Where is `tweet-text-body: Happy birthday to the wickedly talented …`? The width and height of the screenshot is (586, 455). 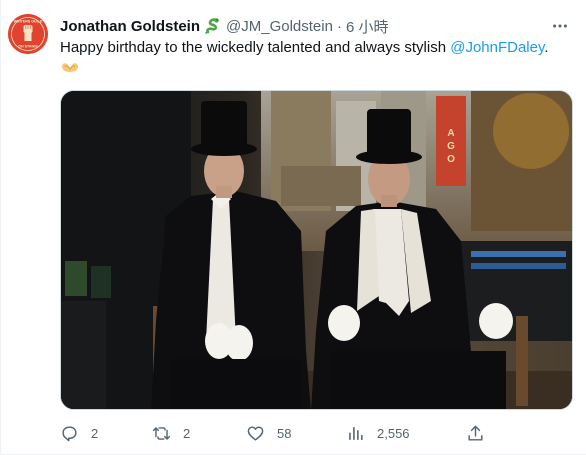 tweet-text-body: Happy birthday to the wickedly talented … is located at coordinates (255, 47).